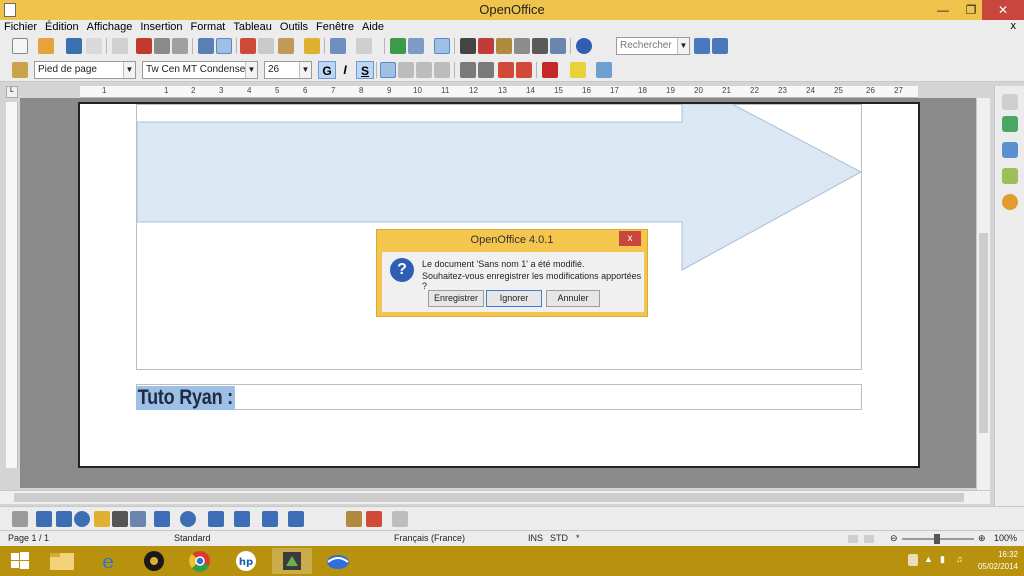  Describe the element at coordinates (20, 519) in the screenshot. I see `select-icon` at that location.